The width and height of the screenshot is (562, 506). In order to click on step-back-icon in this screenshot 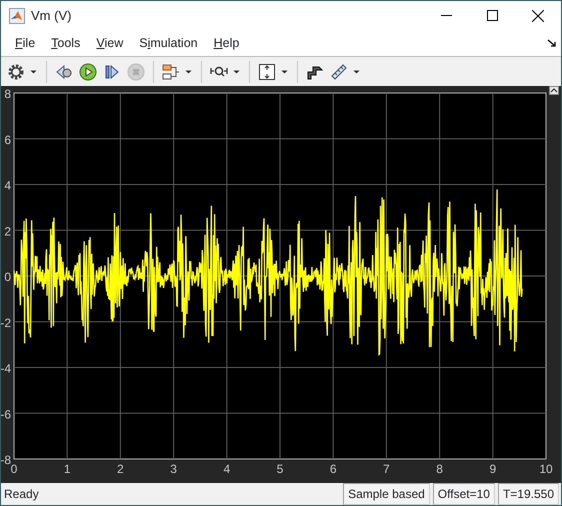, I will do `click(64, 71)`.